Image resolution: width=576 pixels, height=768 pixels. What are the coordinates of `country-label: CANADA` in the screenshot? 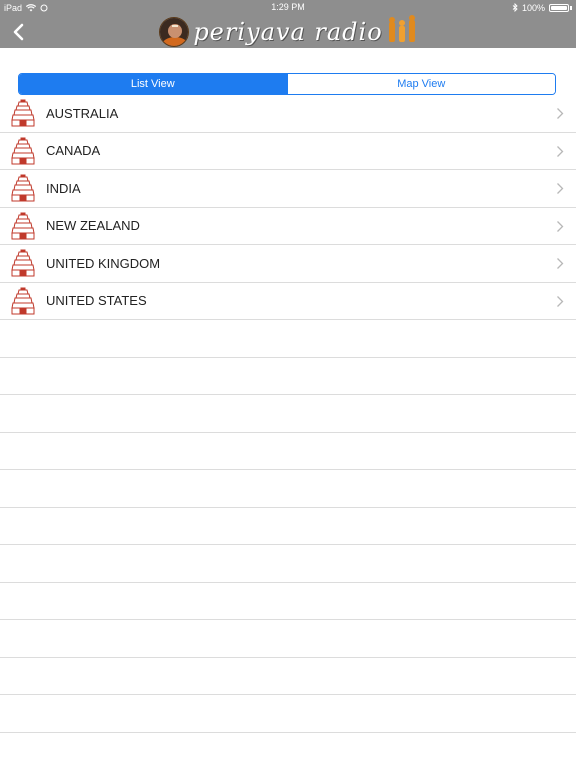 It's located at (73, 151).